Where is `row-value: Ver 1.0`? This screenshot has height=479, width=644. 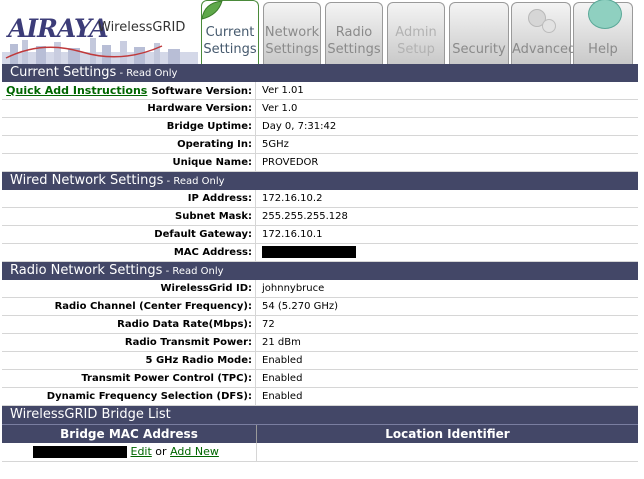
row-value: Ver 1.0 is located at coordinates (280, 108).